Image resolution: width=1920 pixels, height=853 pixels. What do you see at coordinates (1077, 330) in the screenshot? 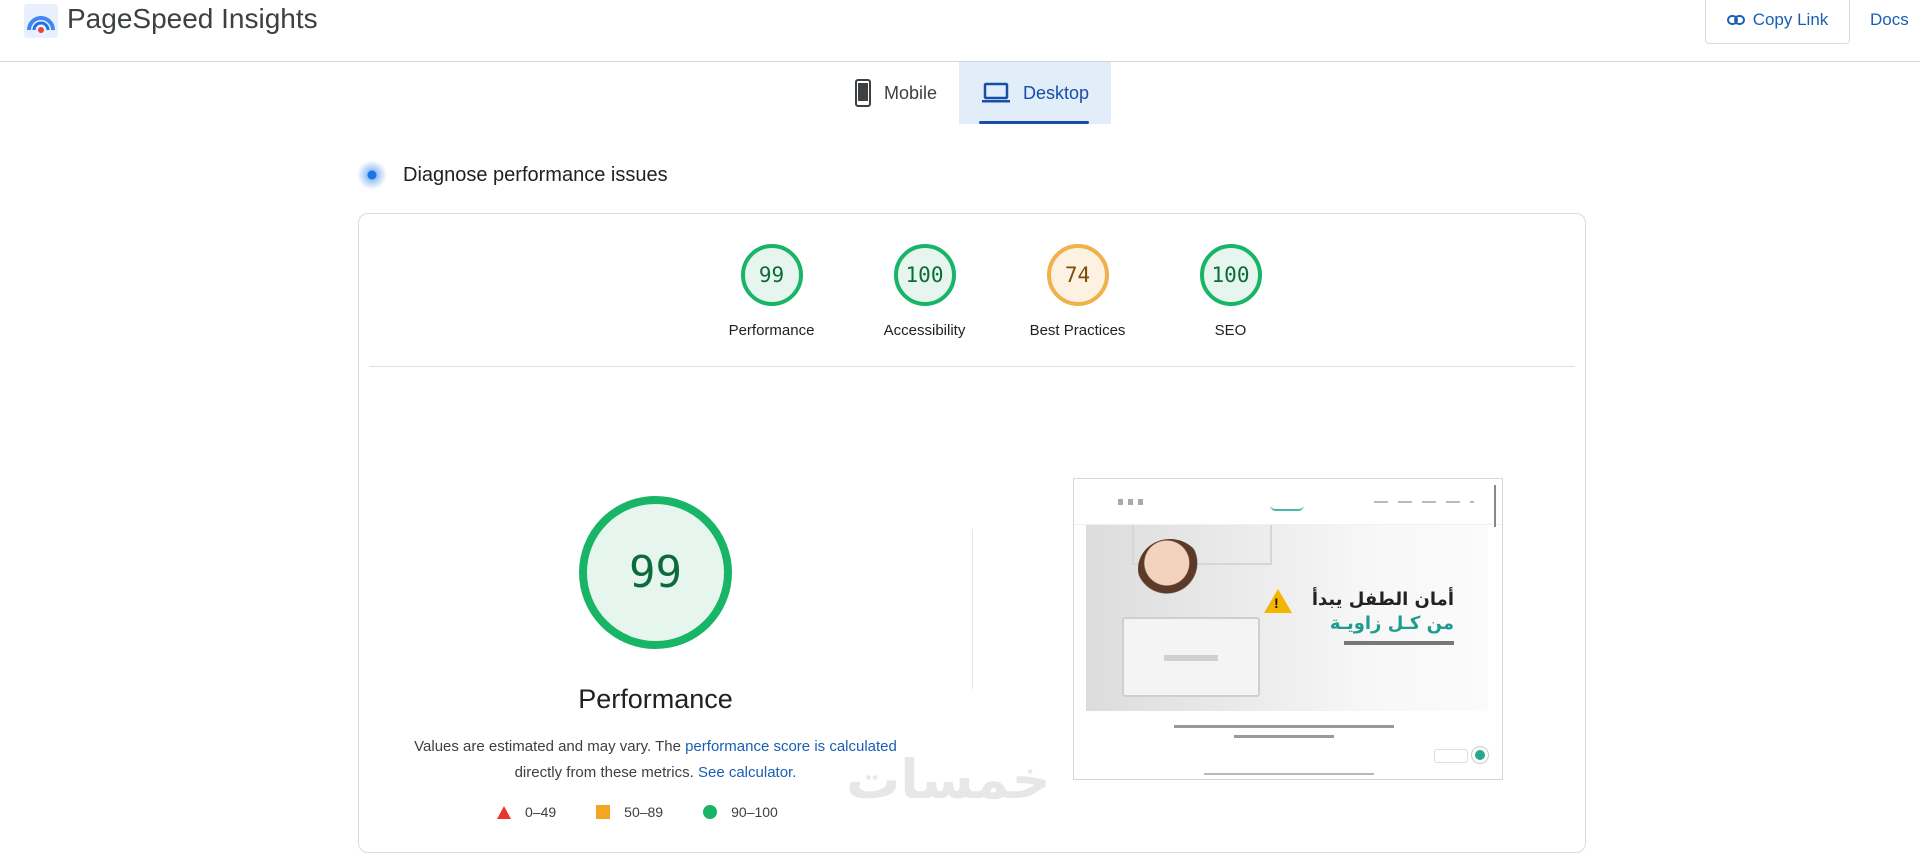
I see `gauge-best-practices-label: Best Practices` at bounding box center [1077, 330].